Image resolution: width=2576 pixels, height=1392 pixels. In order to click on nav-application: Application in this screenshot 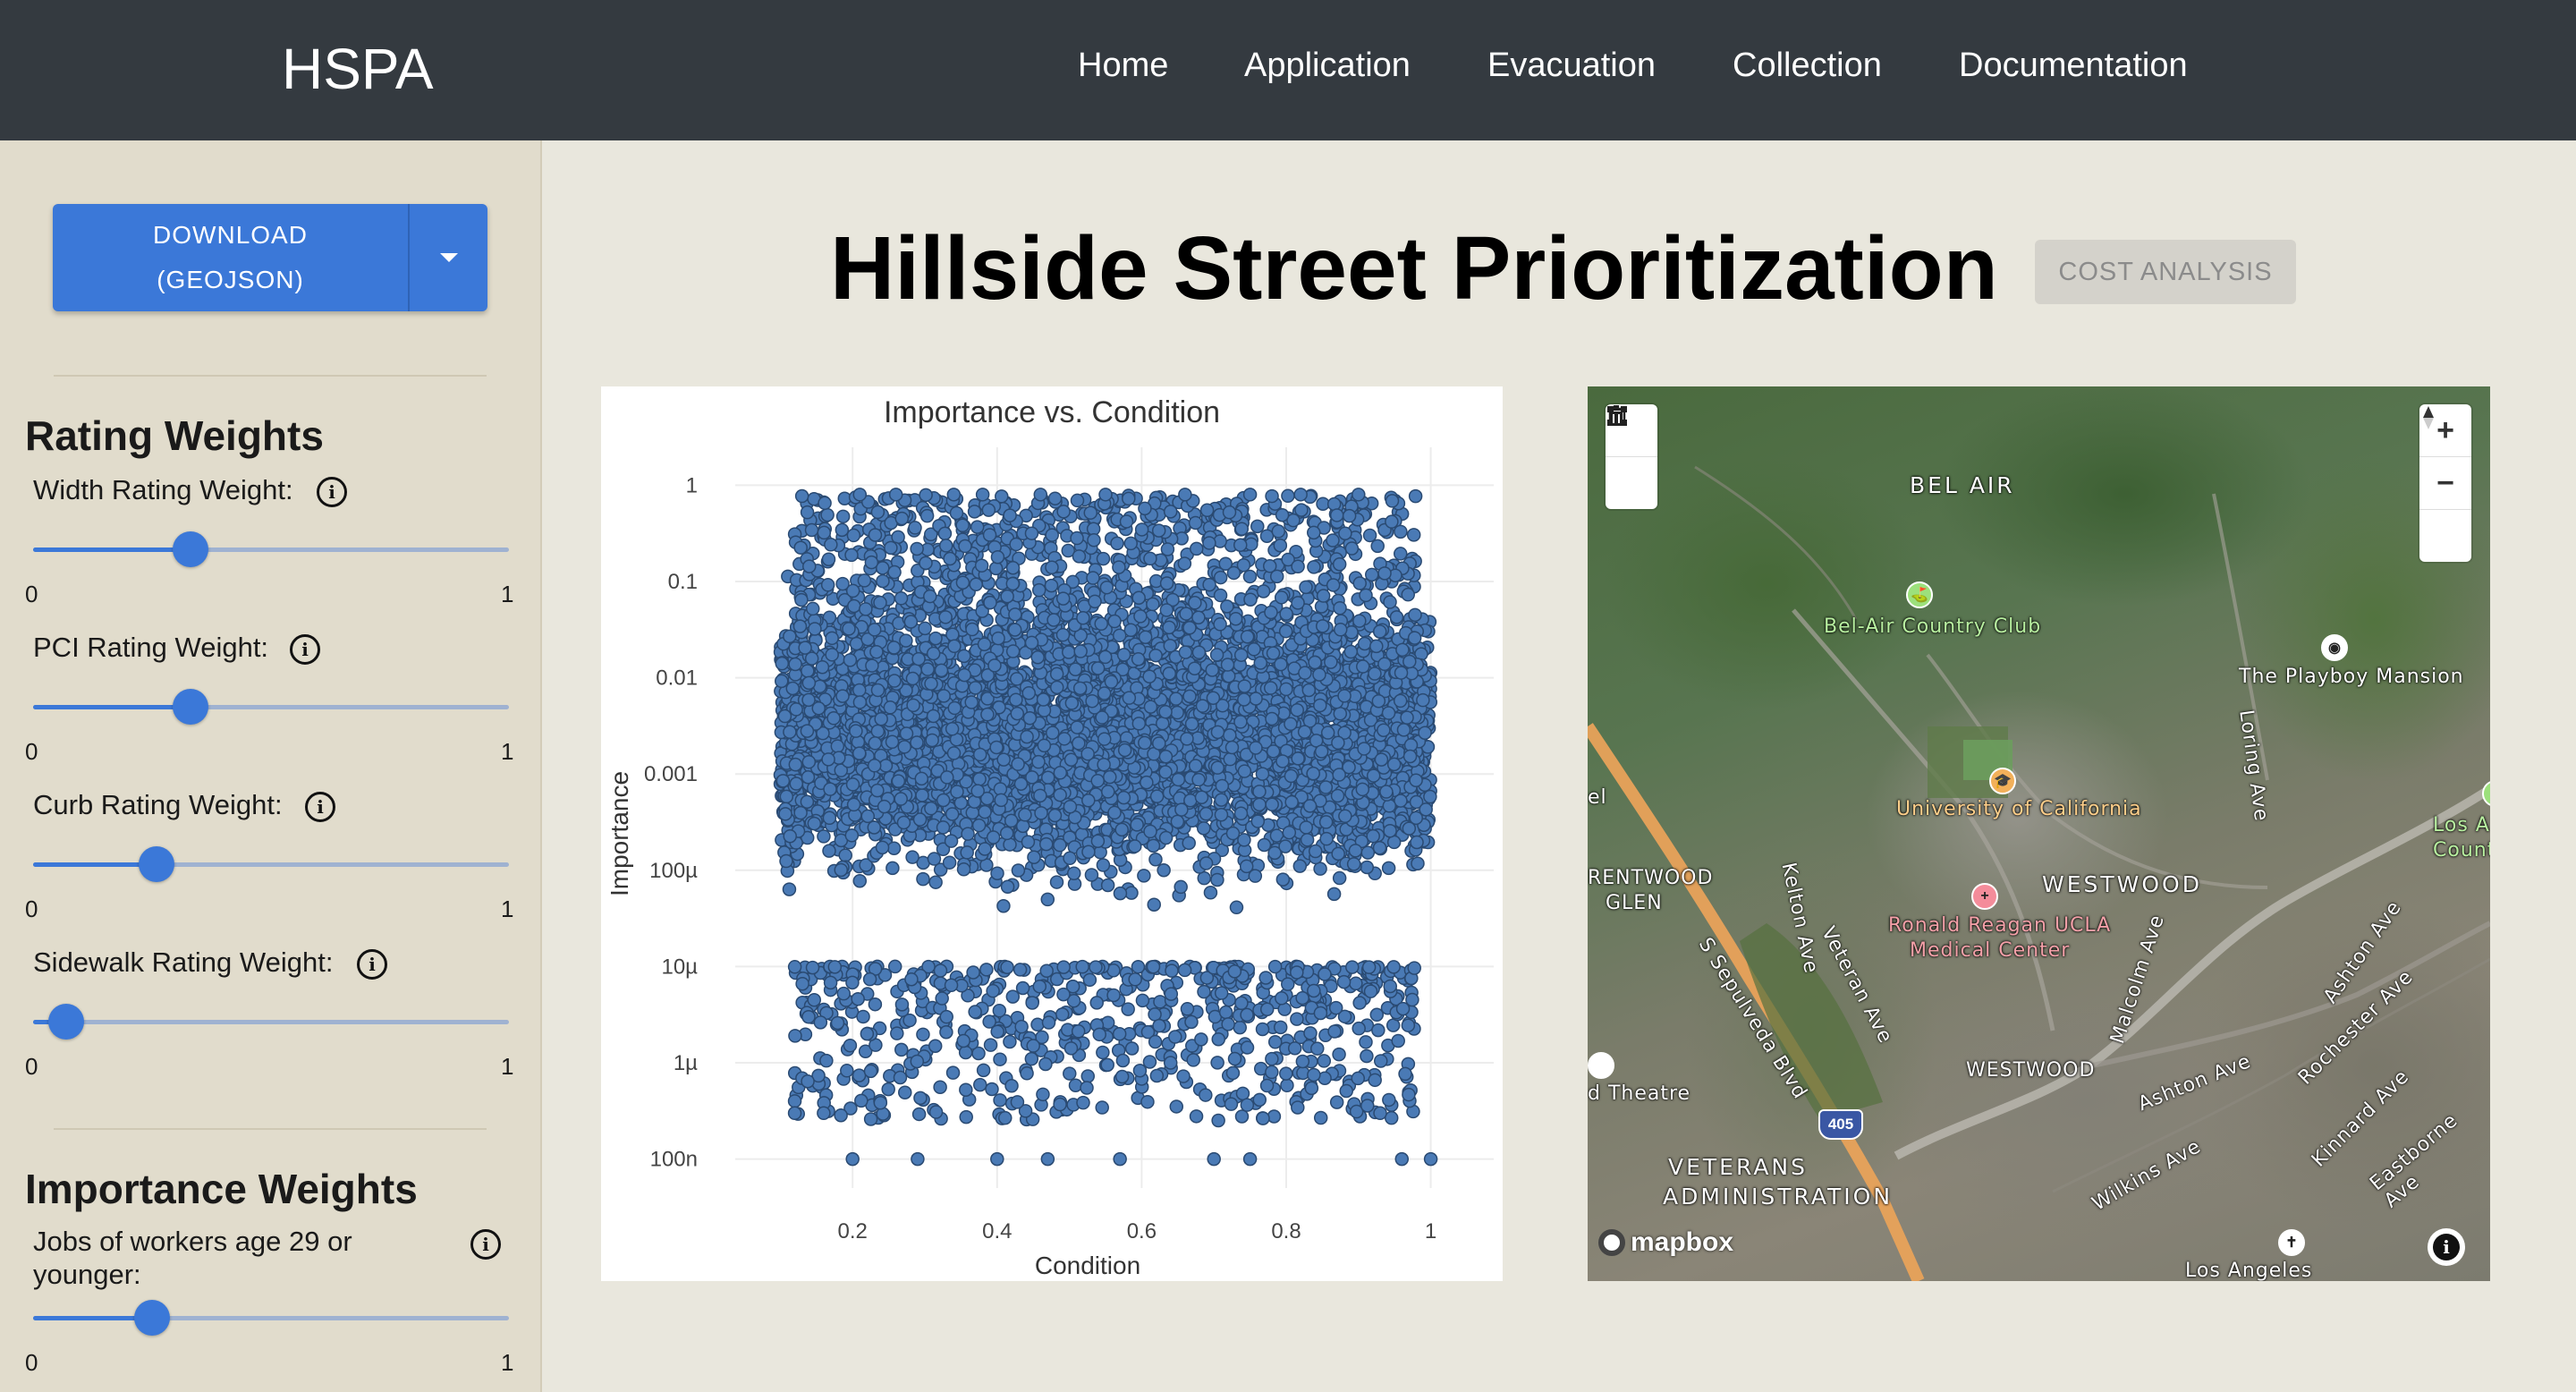, I will do `click(1327, 66)`.